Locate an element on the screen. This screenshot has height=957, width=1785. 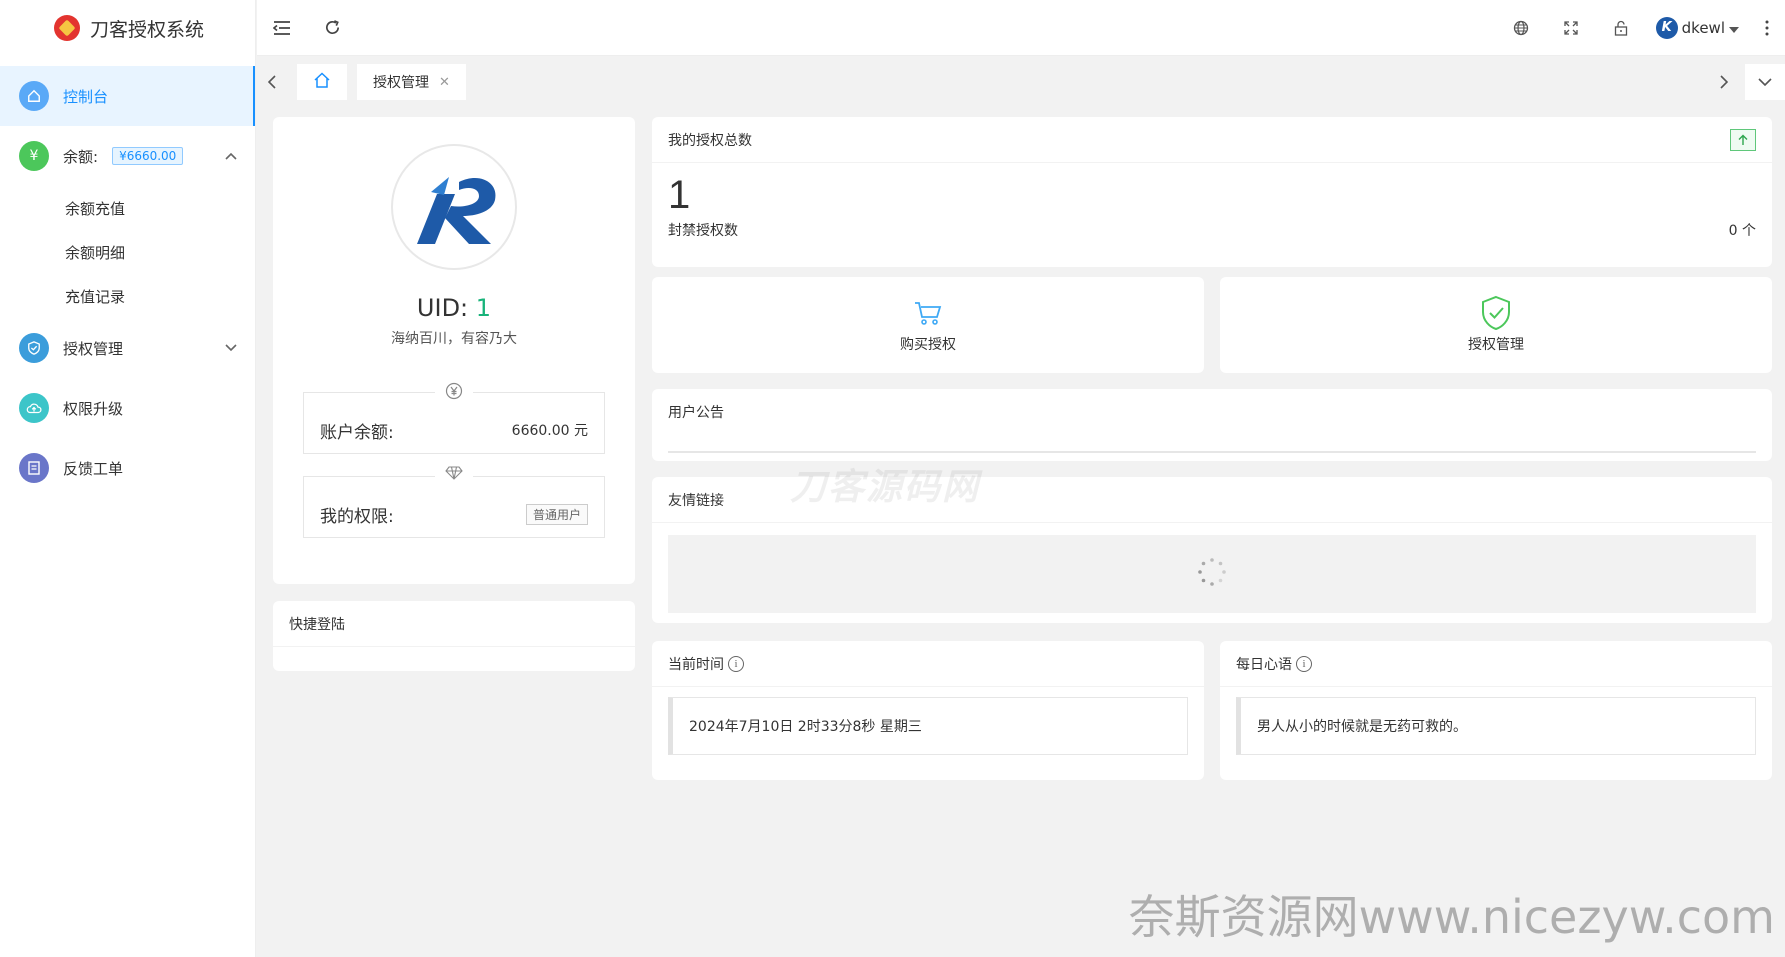
uid-value: 1 is located at coordinates (483, 308).